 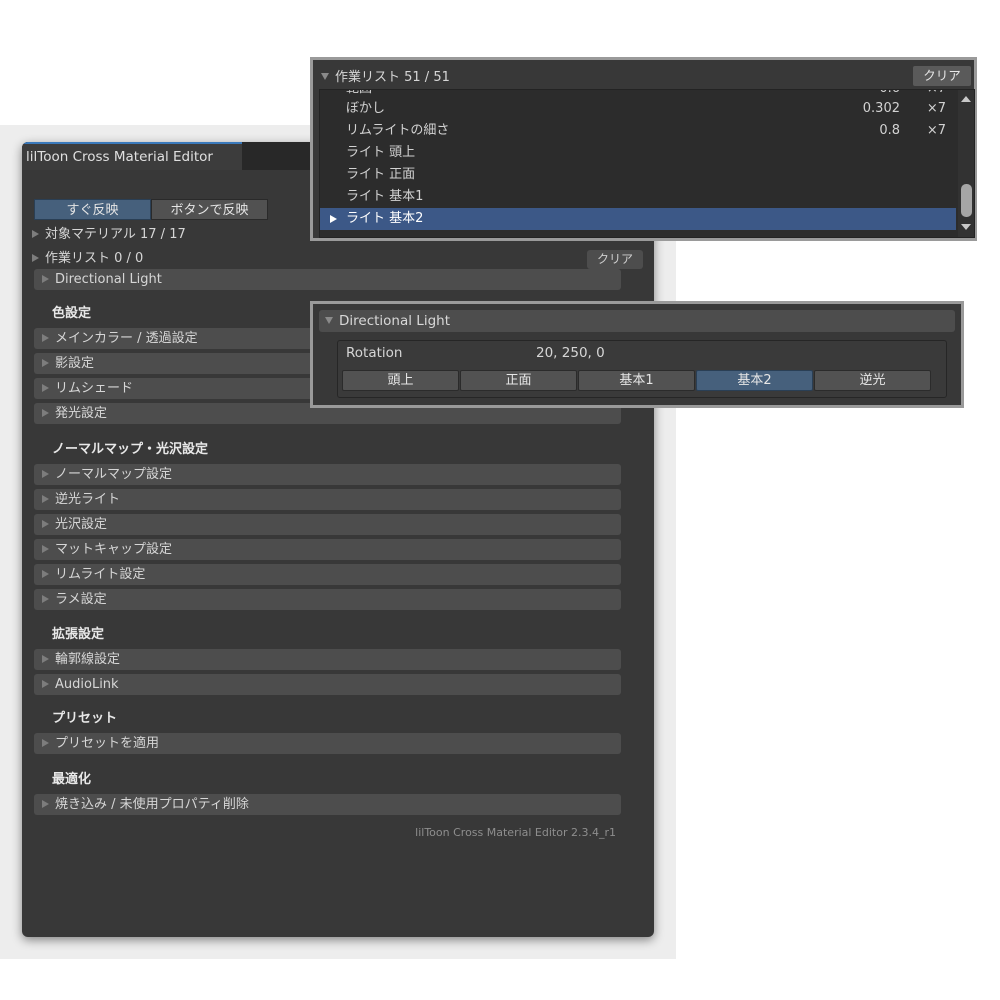 I want to click on item-name: ライト 基本2, so click(x=385, y=218).